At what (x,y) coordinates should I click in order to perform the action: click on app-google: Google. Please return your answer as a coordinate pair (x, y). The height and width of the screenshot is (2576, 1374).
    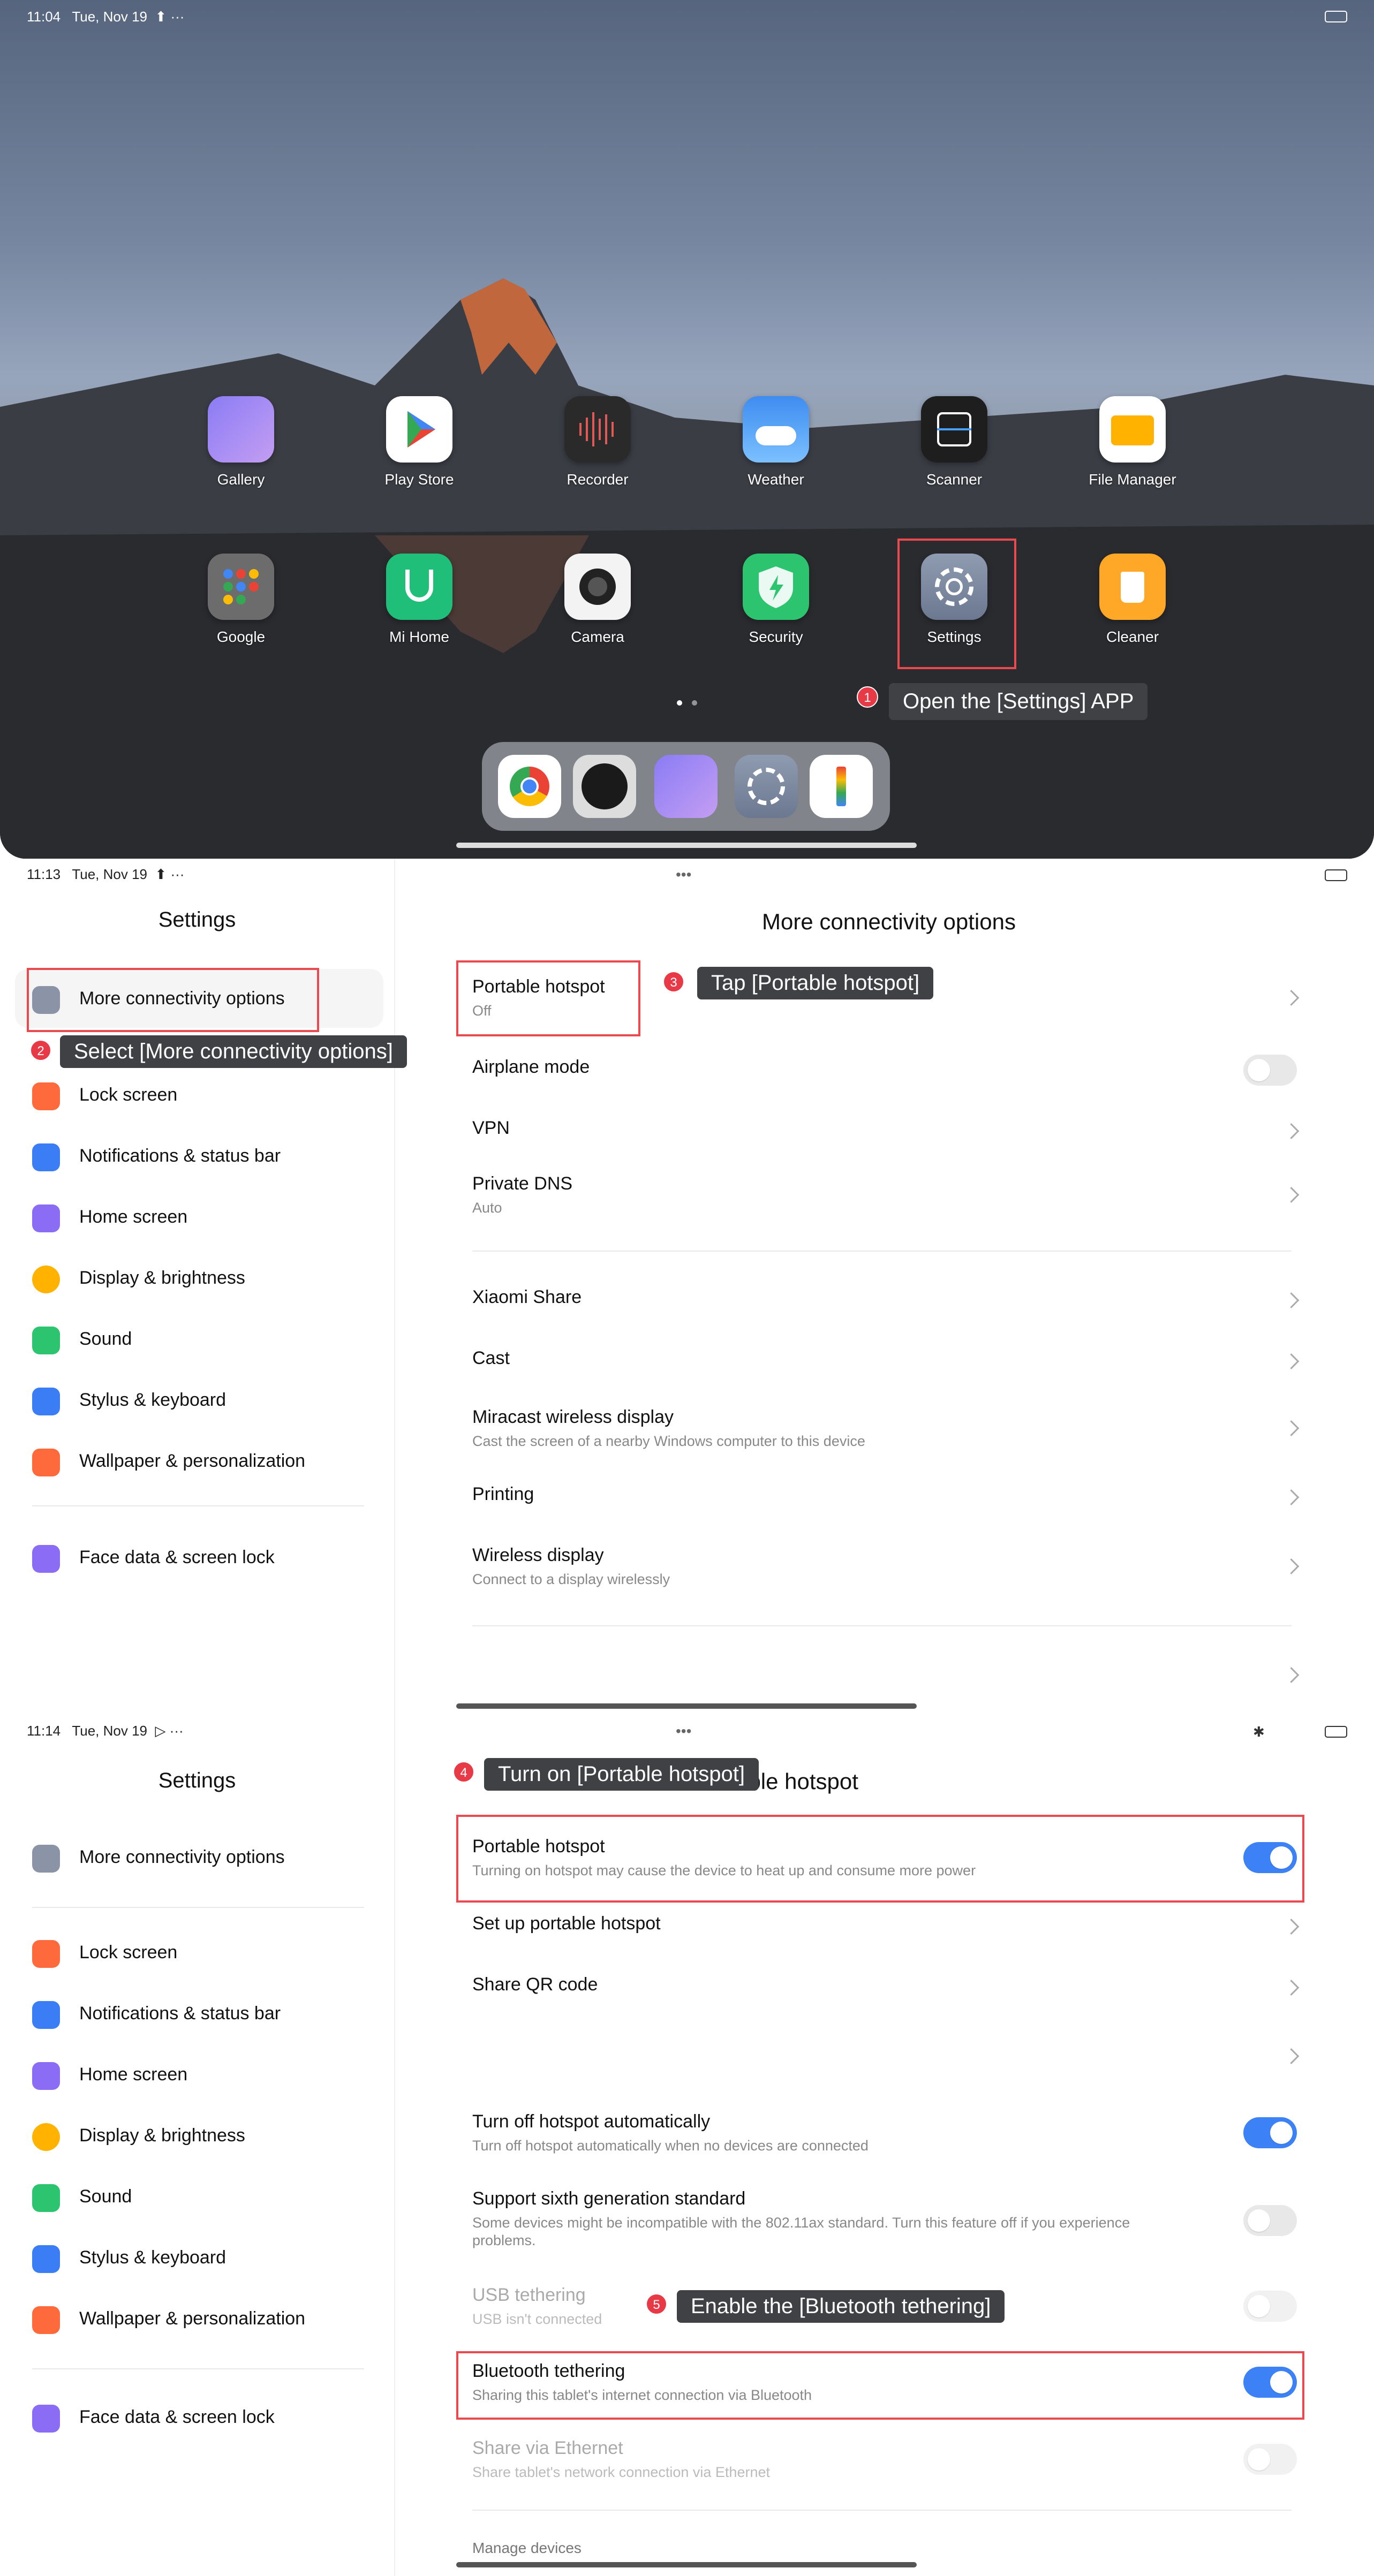
    Looking at the image, I should click on (241, 600).